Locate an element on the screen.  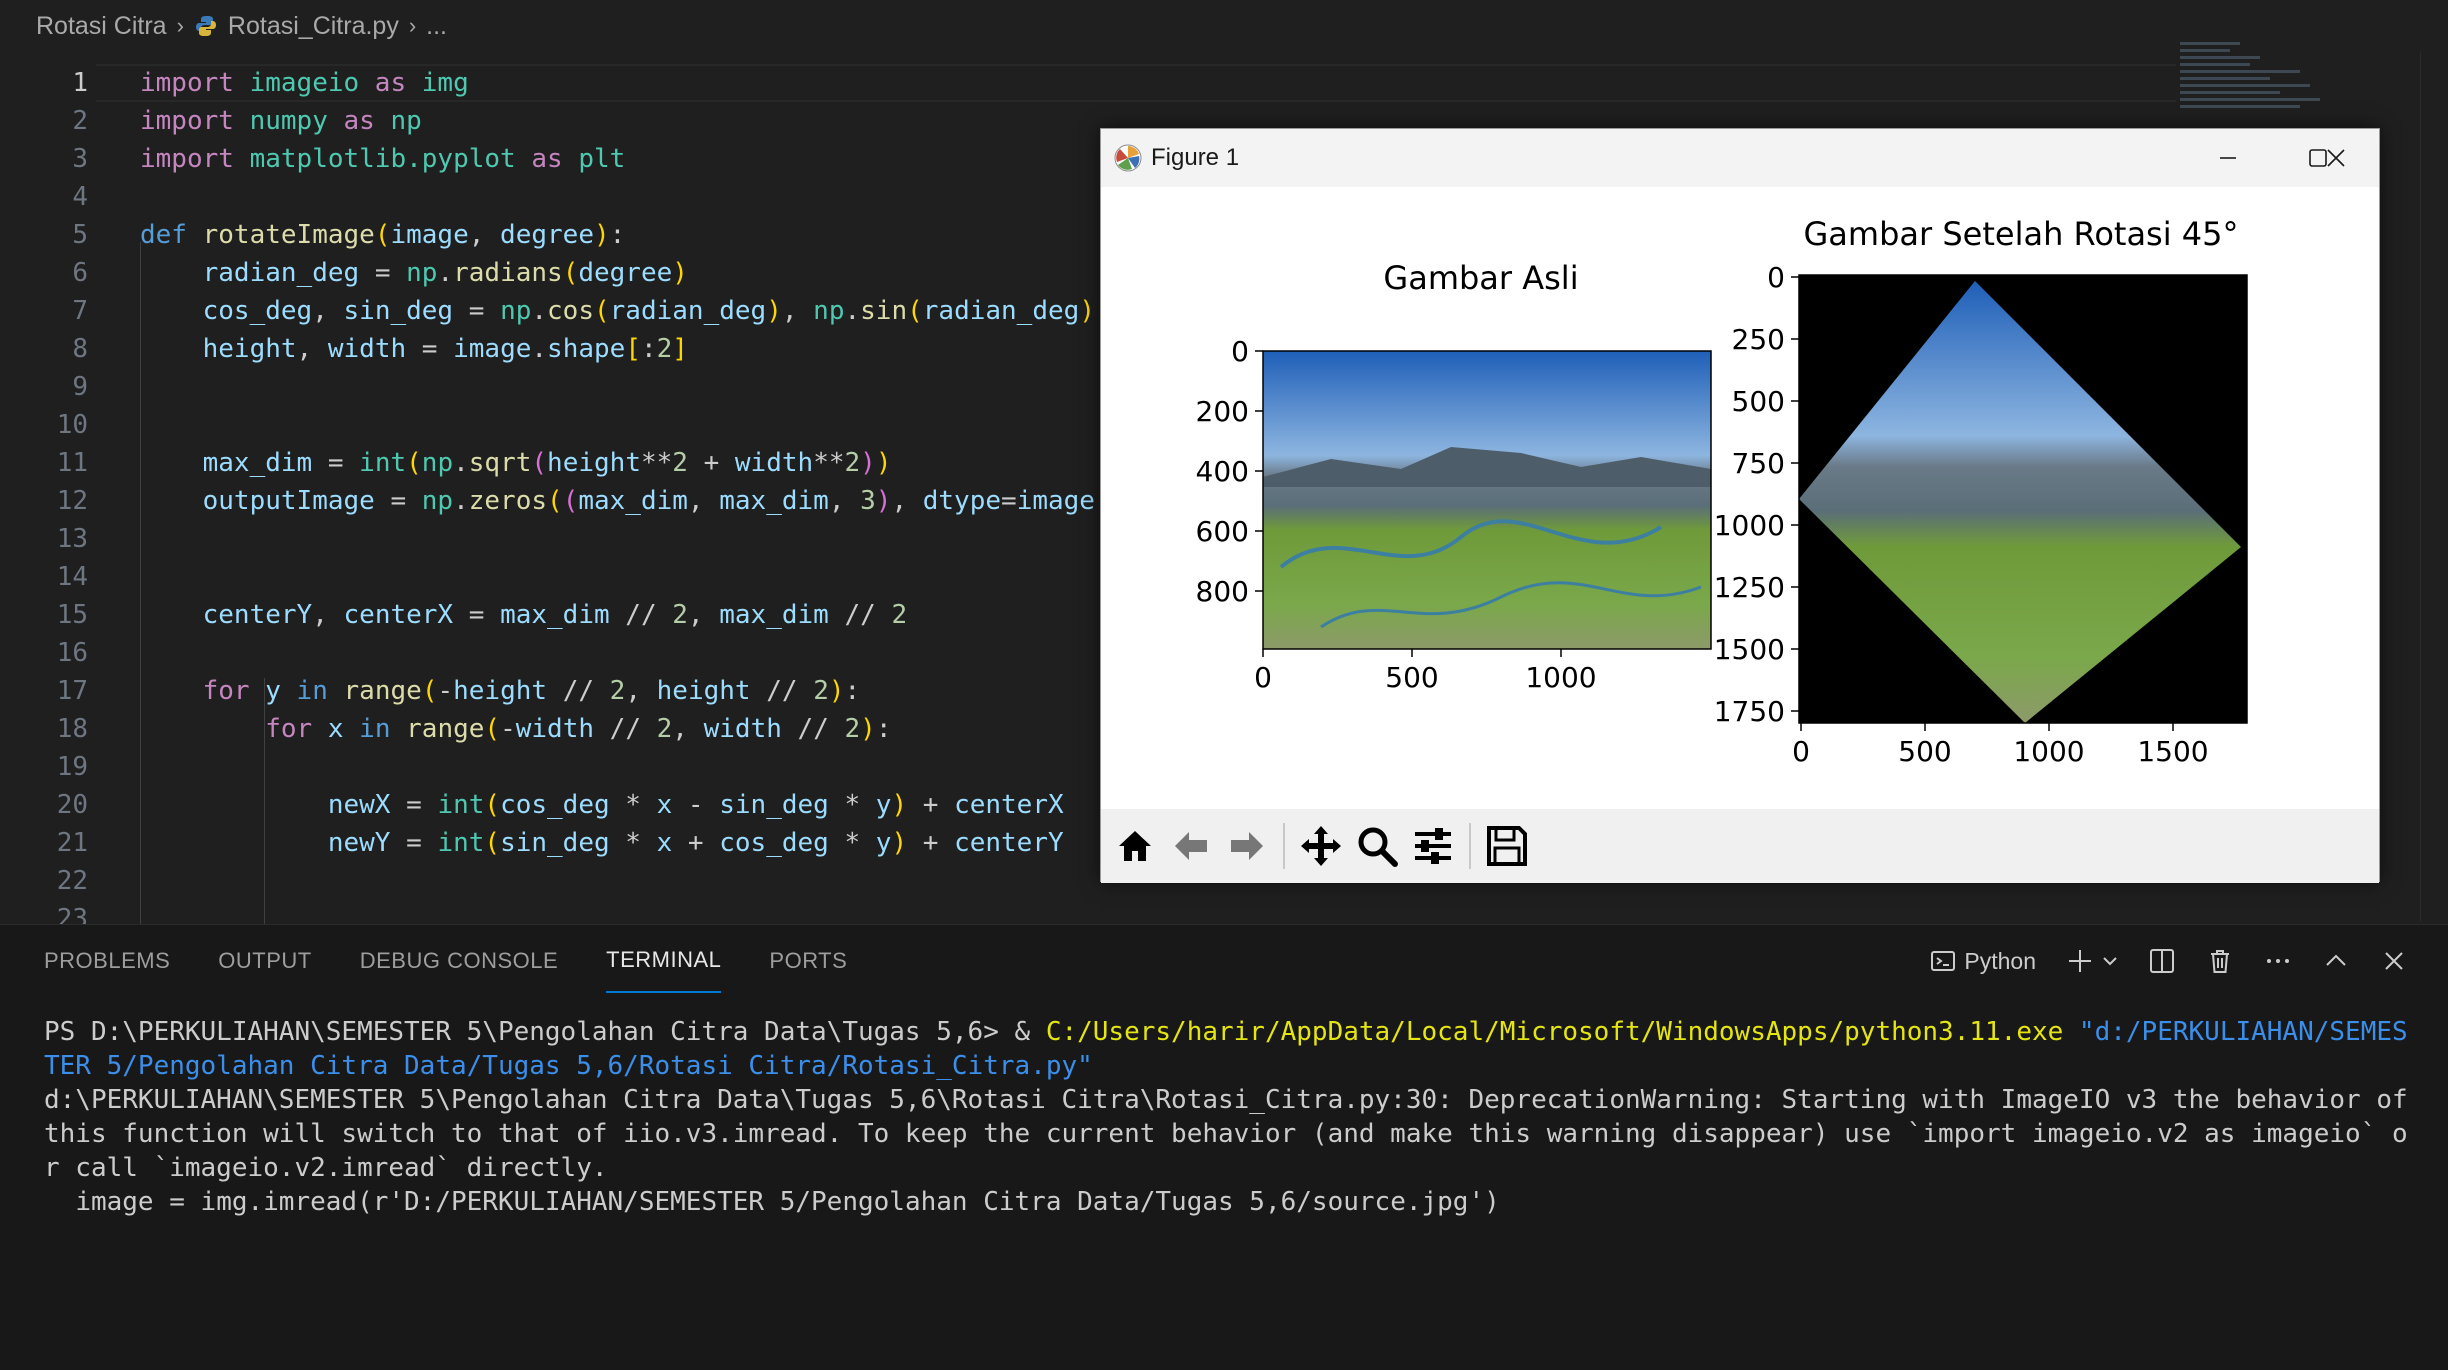
code-token: as is located at coordinates (390, 83).